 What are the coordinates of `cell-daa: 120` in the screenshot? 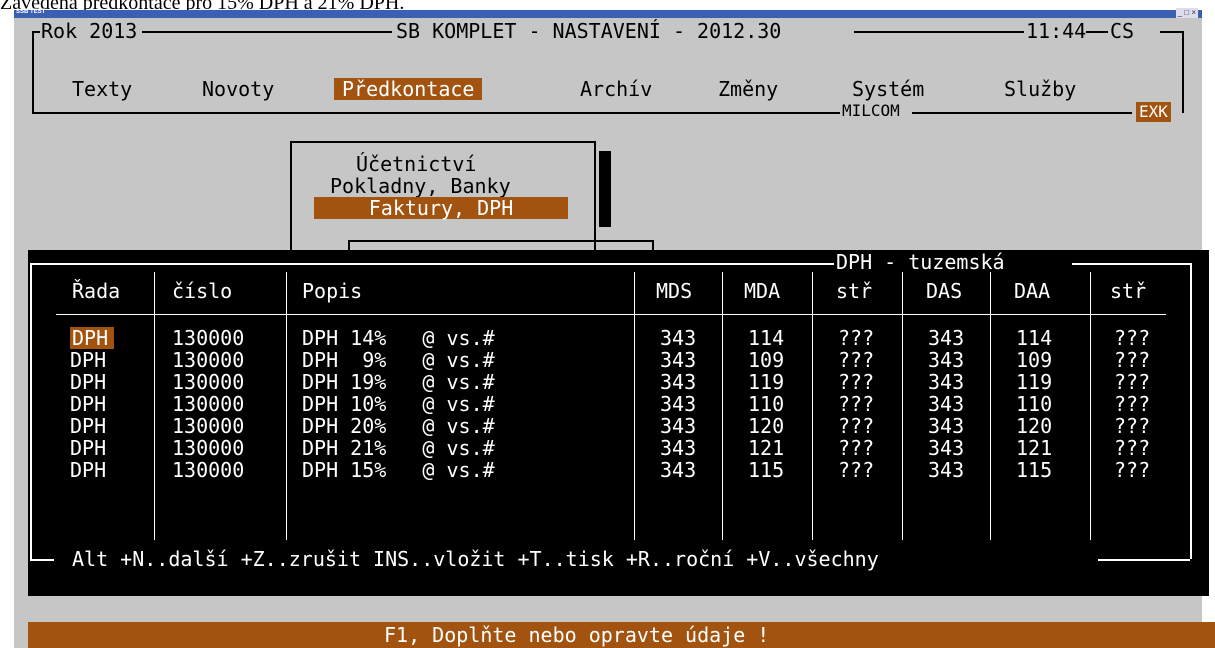 It's located at (1034, 426).